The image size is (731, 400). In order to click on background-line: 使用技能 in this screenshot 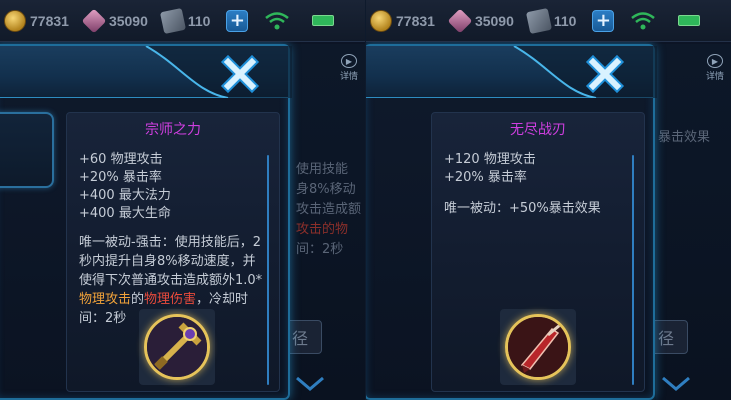, I will do `click(322, 169)`.